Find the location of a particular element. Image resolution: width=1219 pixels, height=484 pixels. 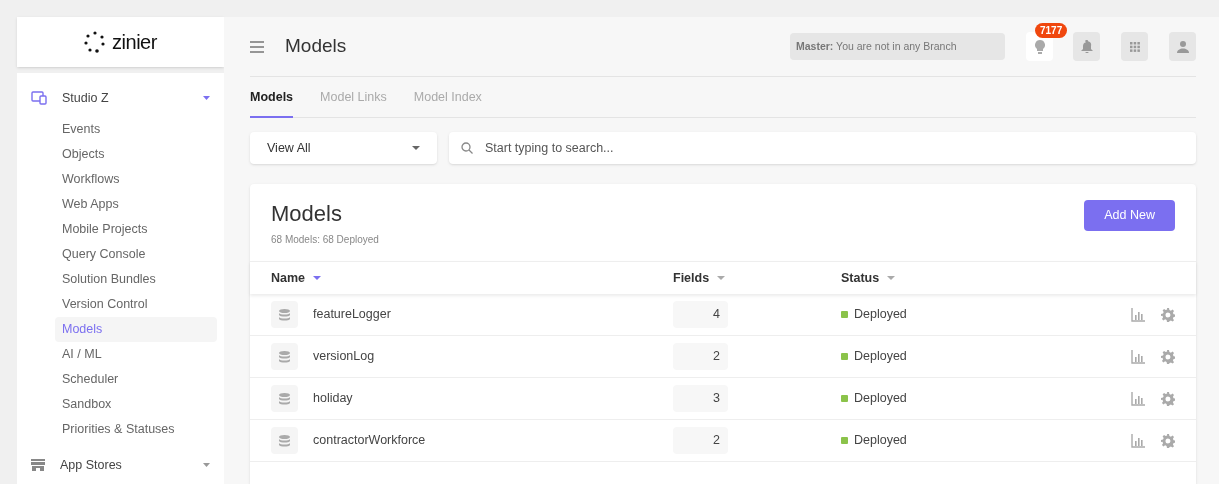

user-button is located at coordinates (1182, 46).